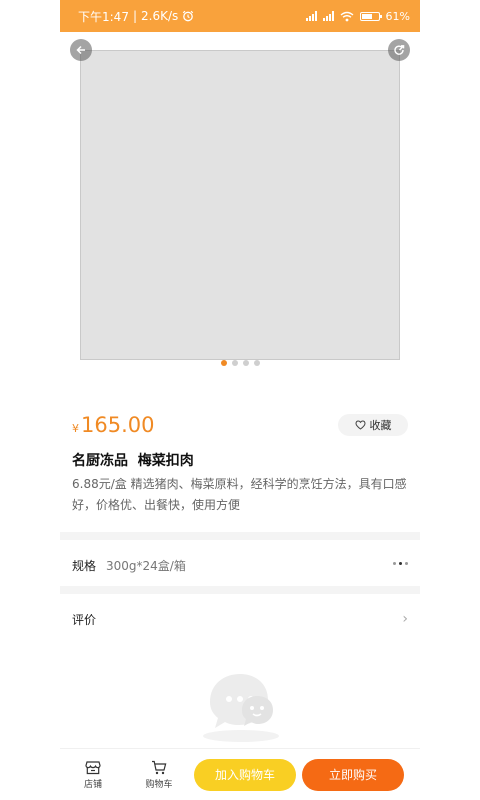 Image resolution: width=480 pixels, height=800 pixels. I want to click on spec-value: 300g*24盒/箱, so click(146, 565).